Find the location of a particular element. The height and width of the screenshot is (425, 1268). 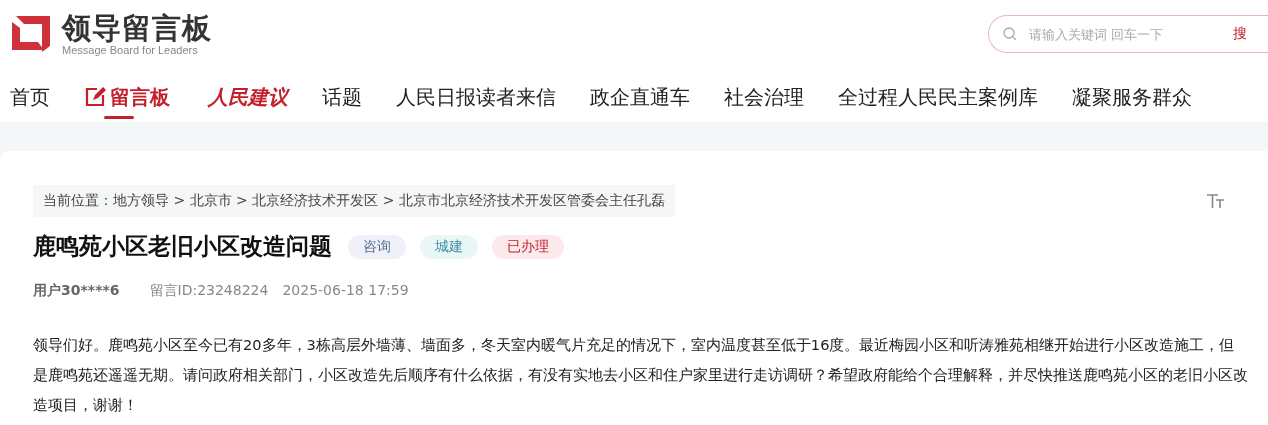

nav-tab: 人民建议 is located at coordinates (248, 95).